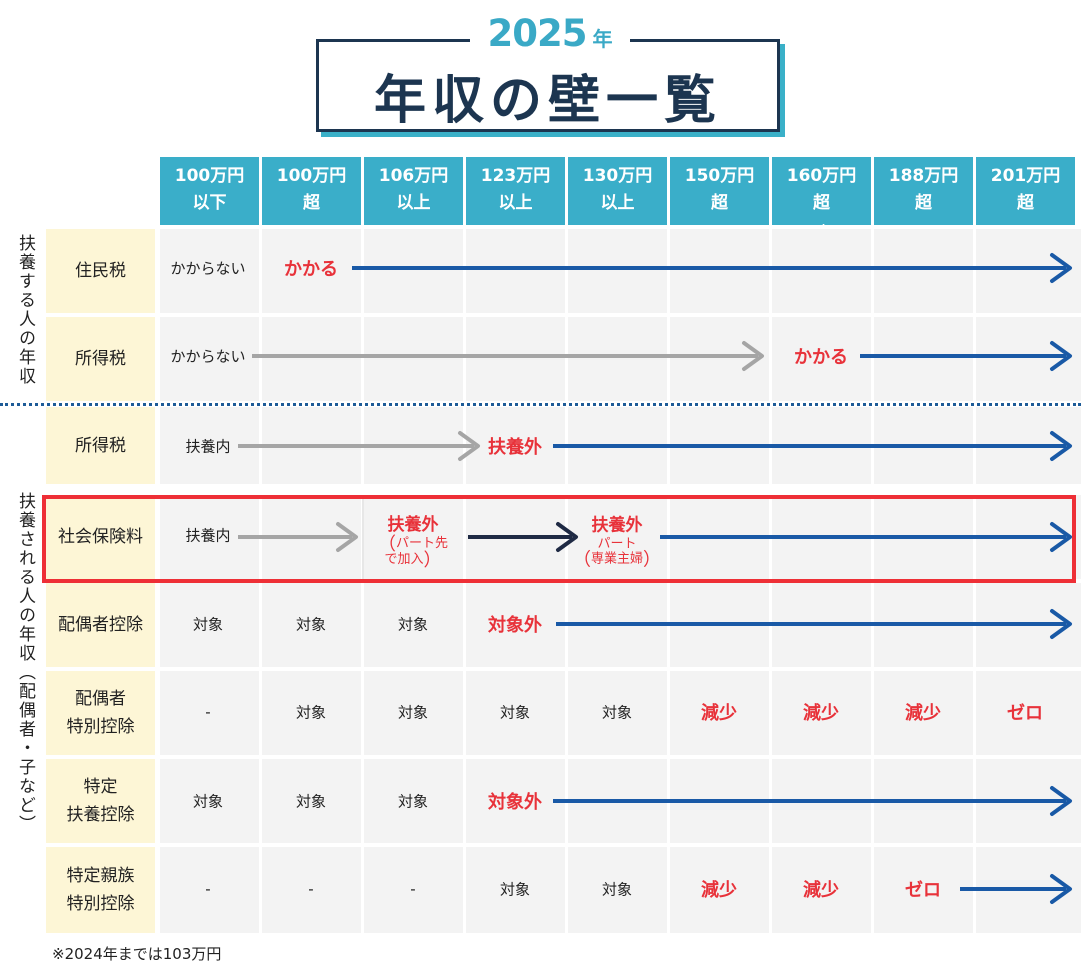 This screenshot has height=975, width=1081. What do you see at coordinates (515, 447) in the screenshot?
I see `cell-value-highlight: 扶養外` at bounding box center [515, 447].